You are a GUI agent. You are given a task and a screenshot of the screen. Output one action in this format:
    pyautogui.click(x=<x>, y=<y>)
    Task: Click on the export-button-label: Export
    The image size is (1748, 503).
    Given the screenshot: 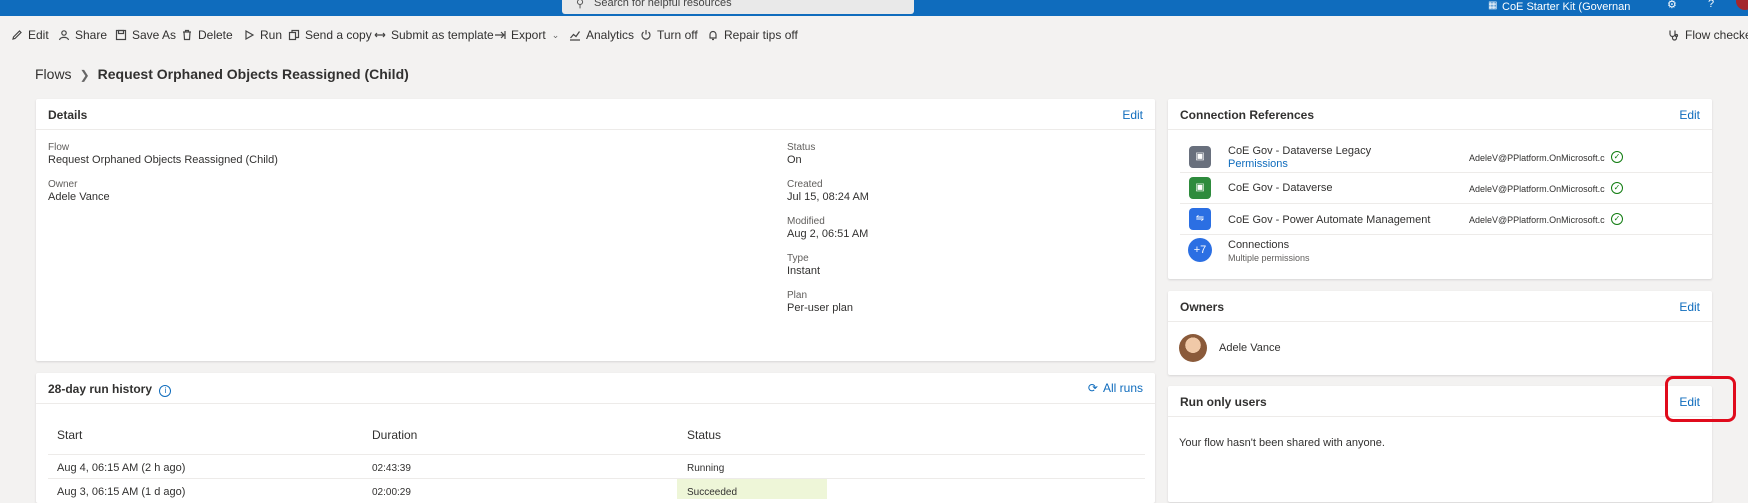 What is the action you would take?
    pyautogui.click(x=528, y=35)
    